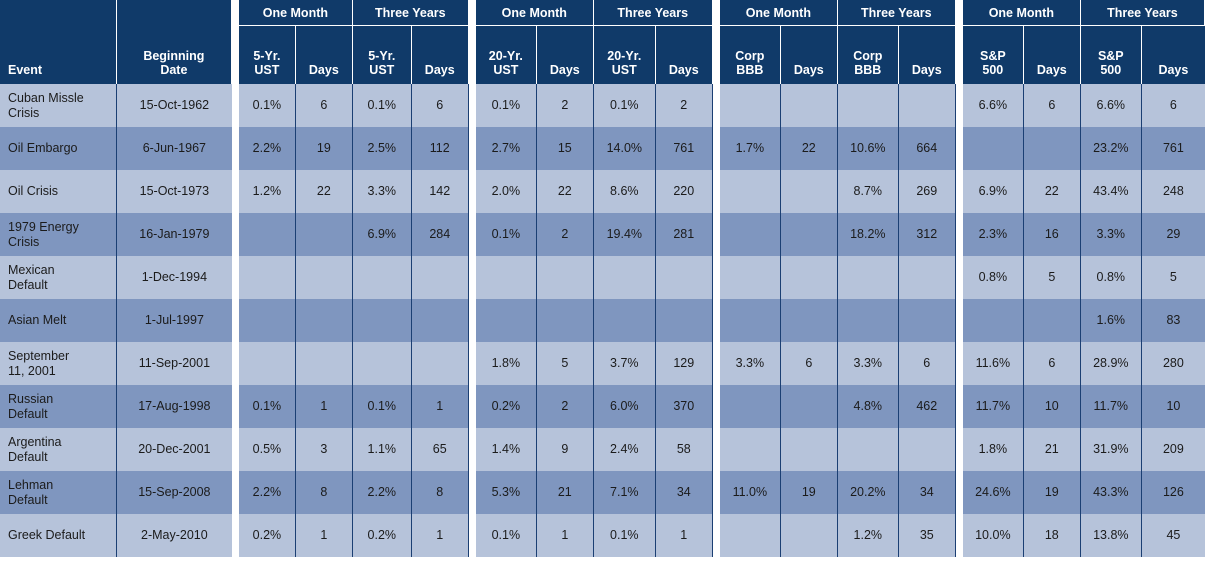  Describe the element at coordinates (868, 55) in the screenshot. I see `sub-header-10: Corp BBB` at that location.